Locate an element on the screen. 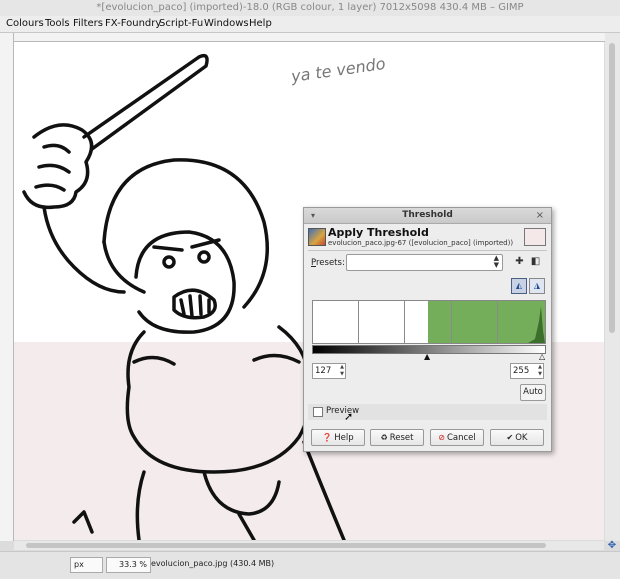  vertical-scrollbar is located at coordinates (612, 287).